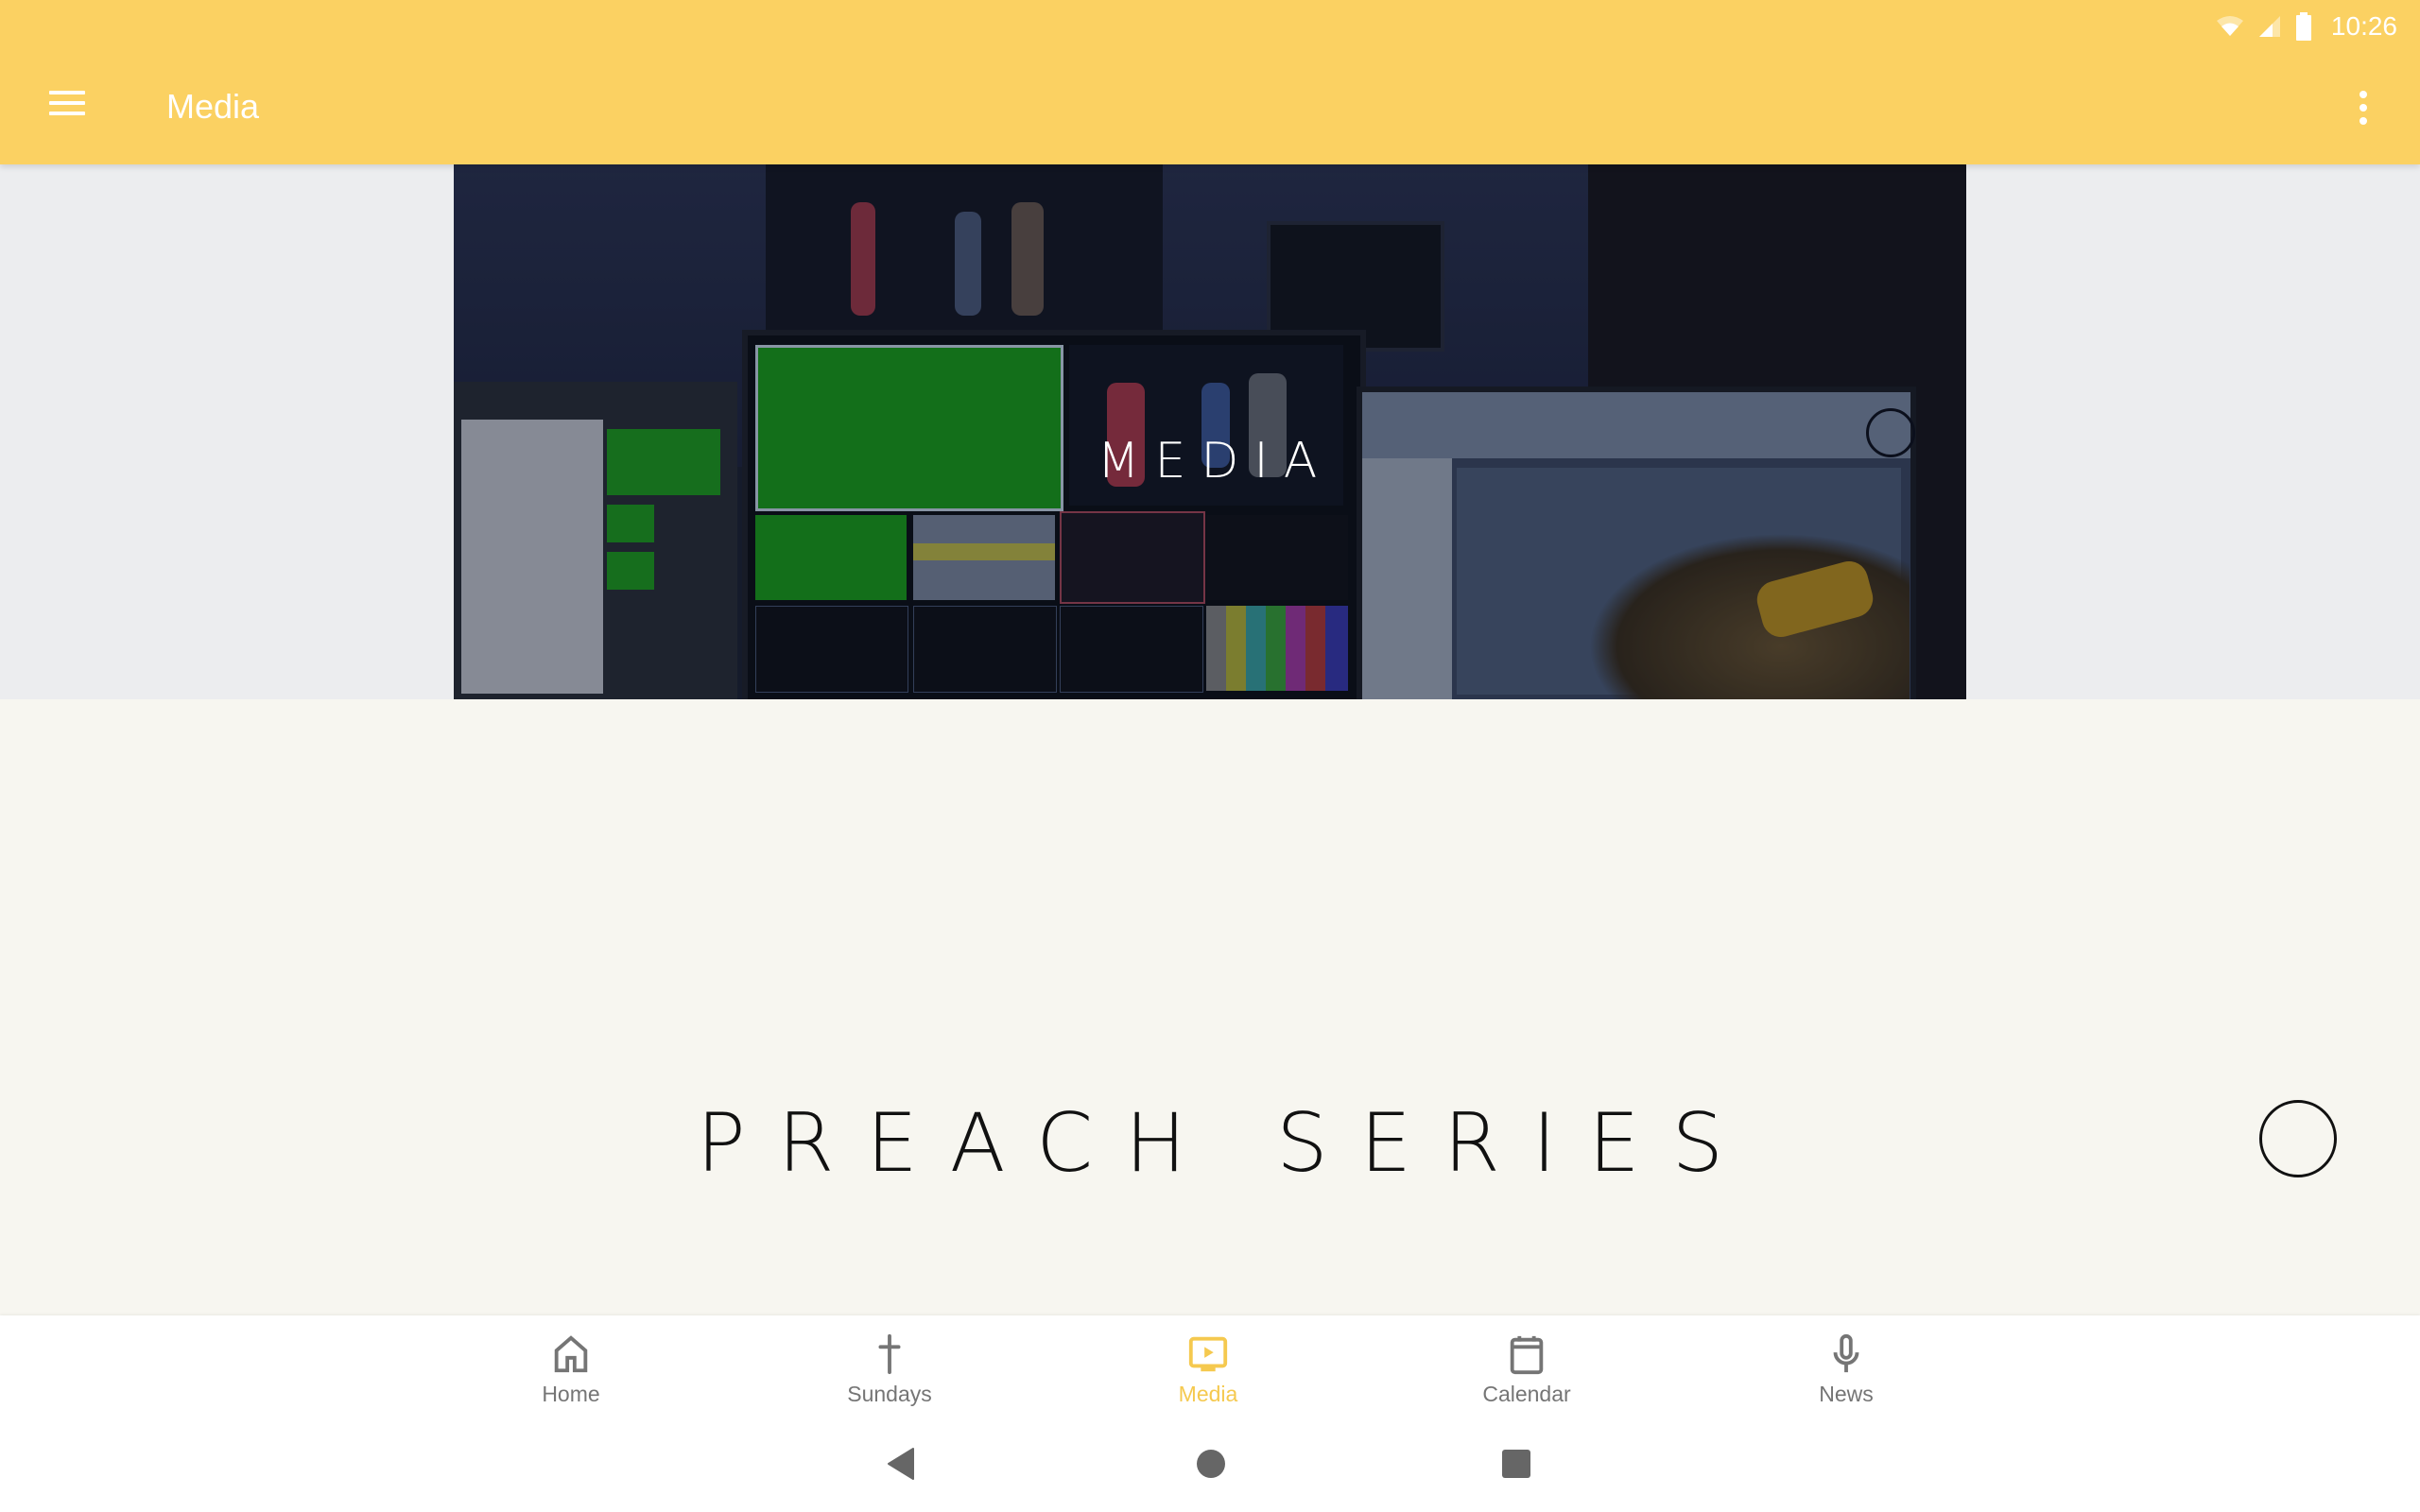  Describe the element at coordinates (2363, 108) in the screenshot. I see `more-vert-icon` at that location.